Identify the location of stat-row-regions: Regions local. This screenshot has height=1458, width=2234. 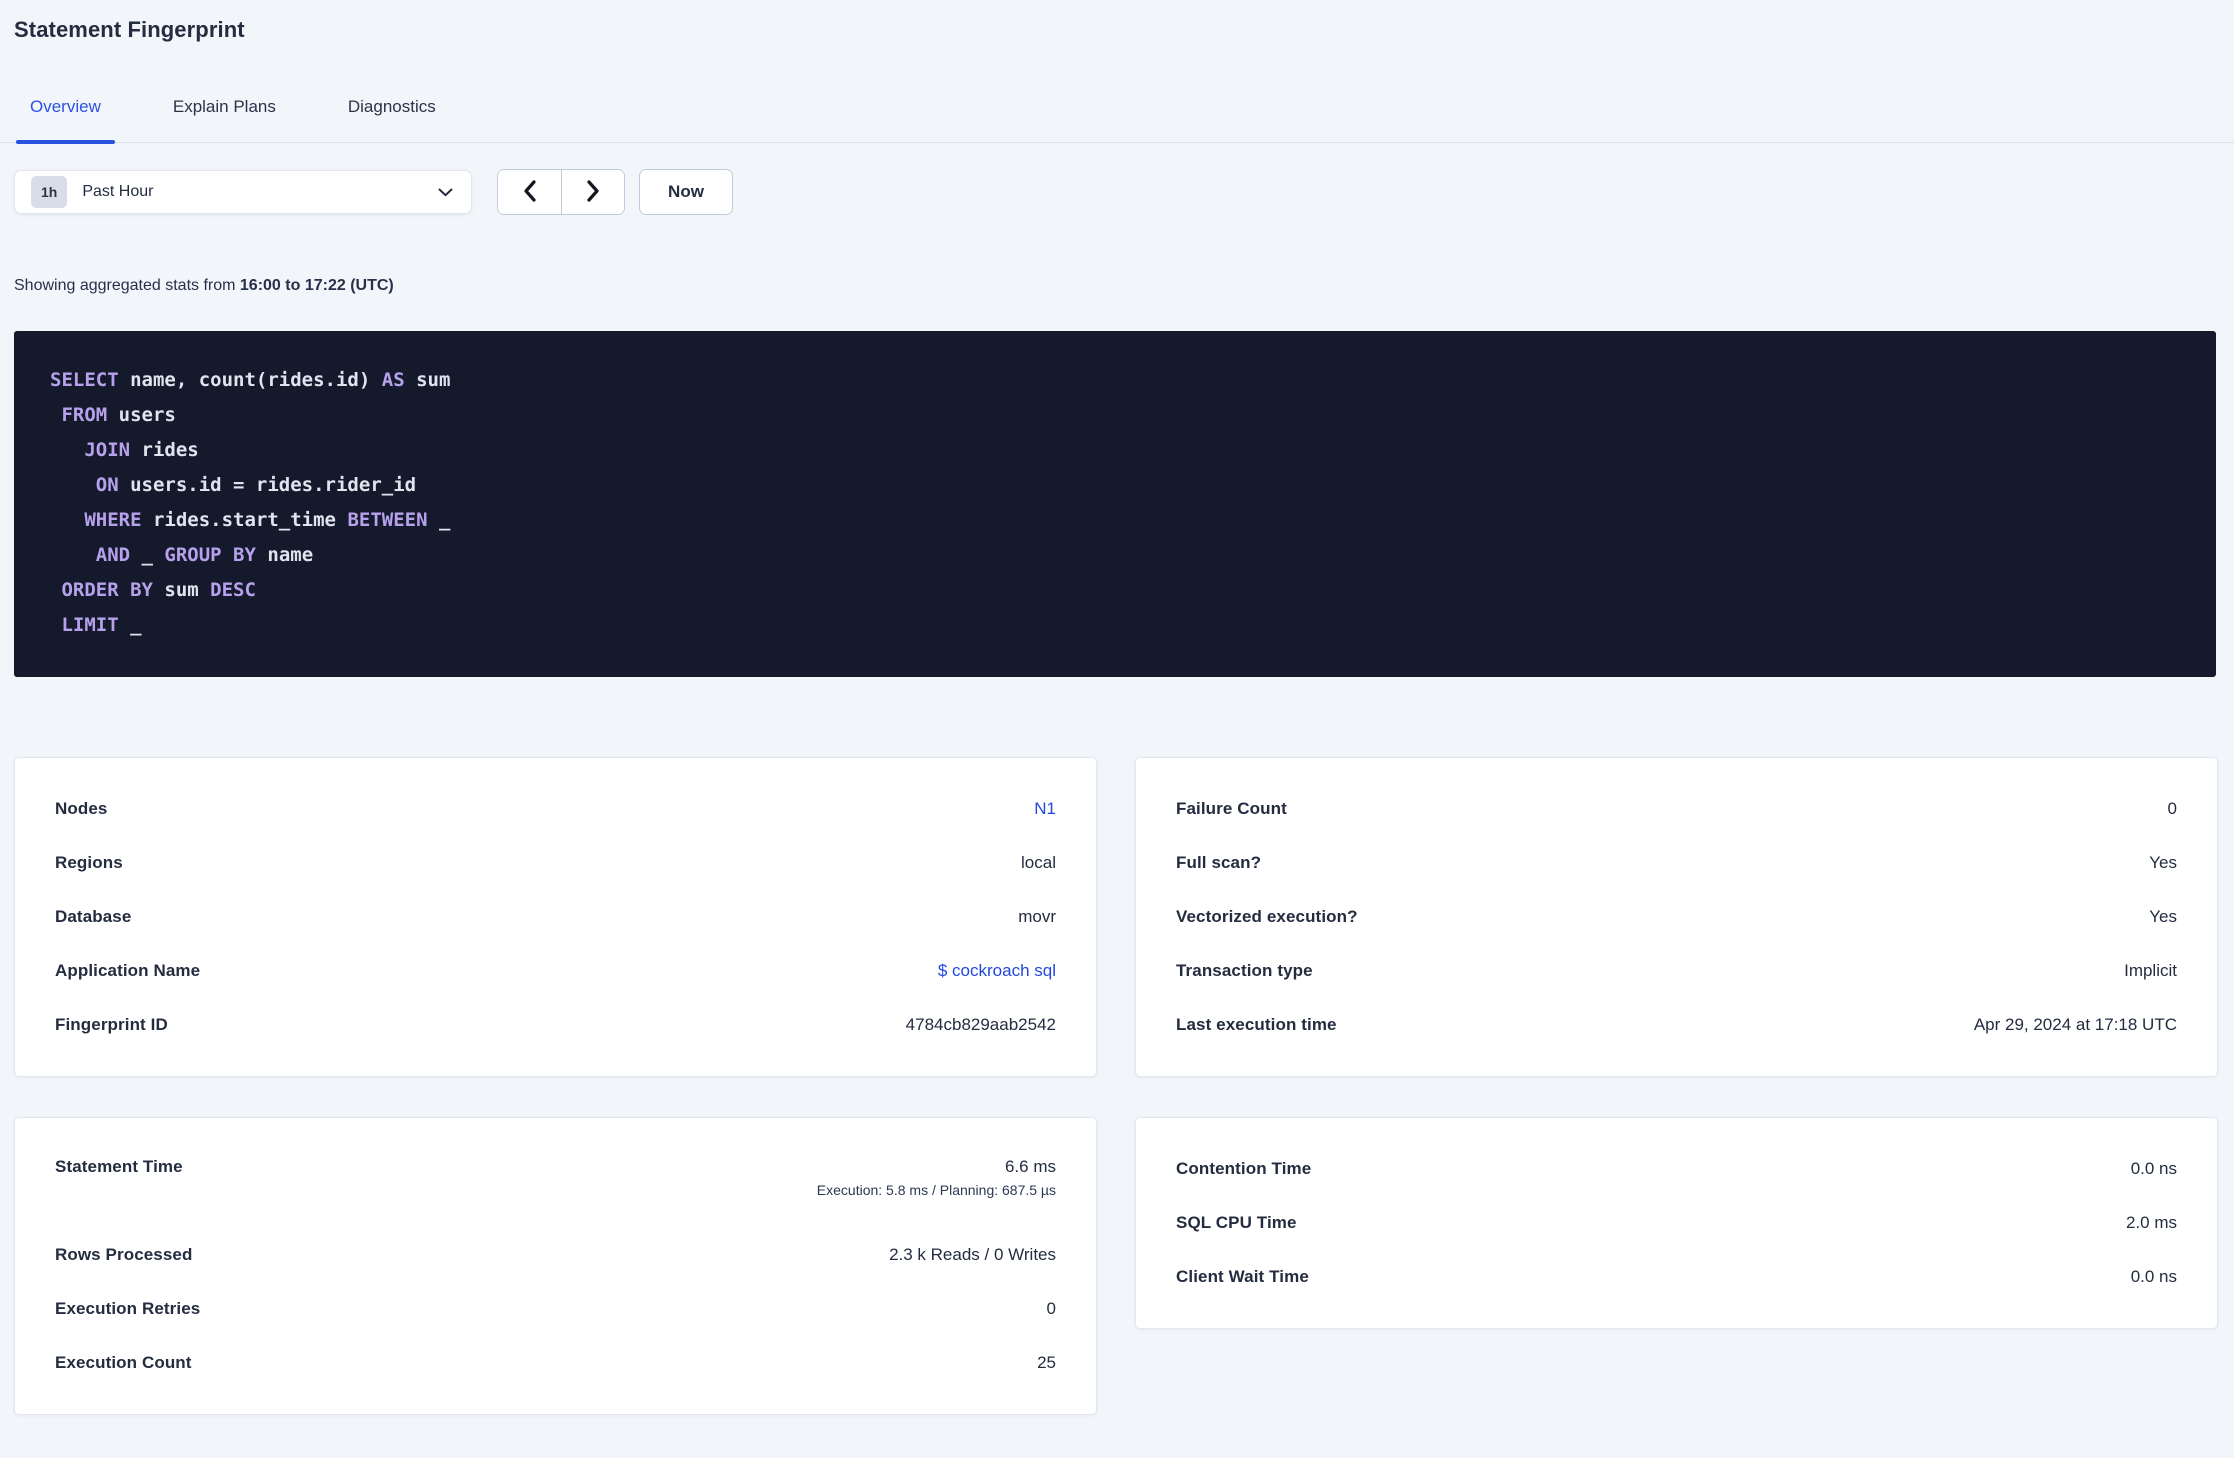
(555, 863).